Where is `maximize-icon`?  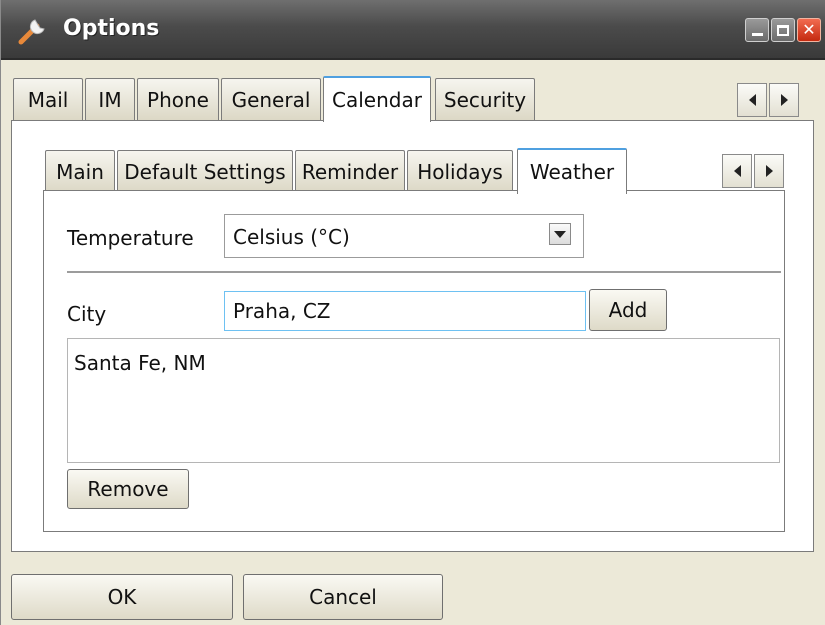 maximize-icon is located at coordinates (783, 30).